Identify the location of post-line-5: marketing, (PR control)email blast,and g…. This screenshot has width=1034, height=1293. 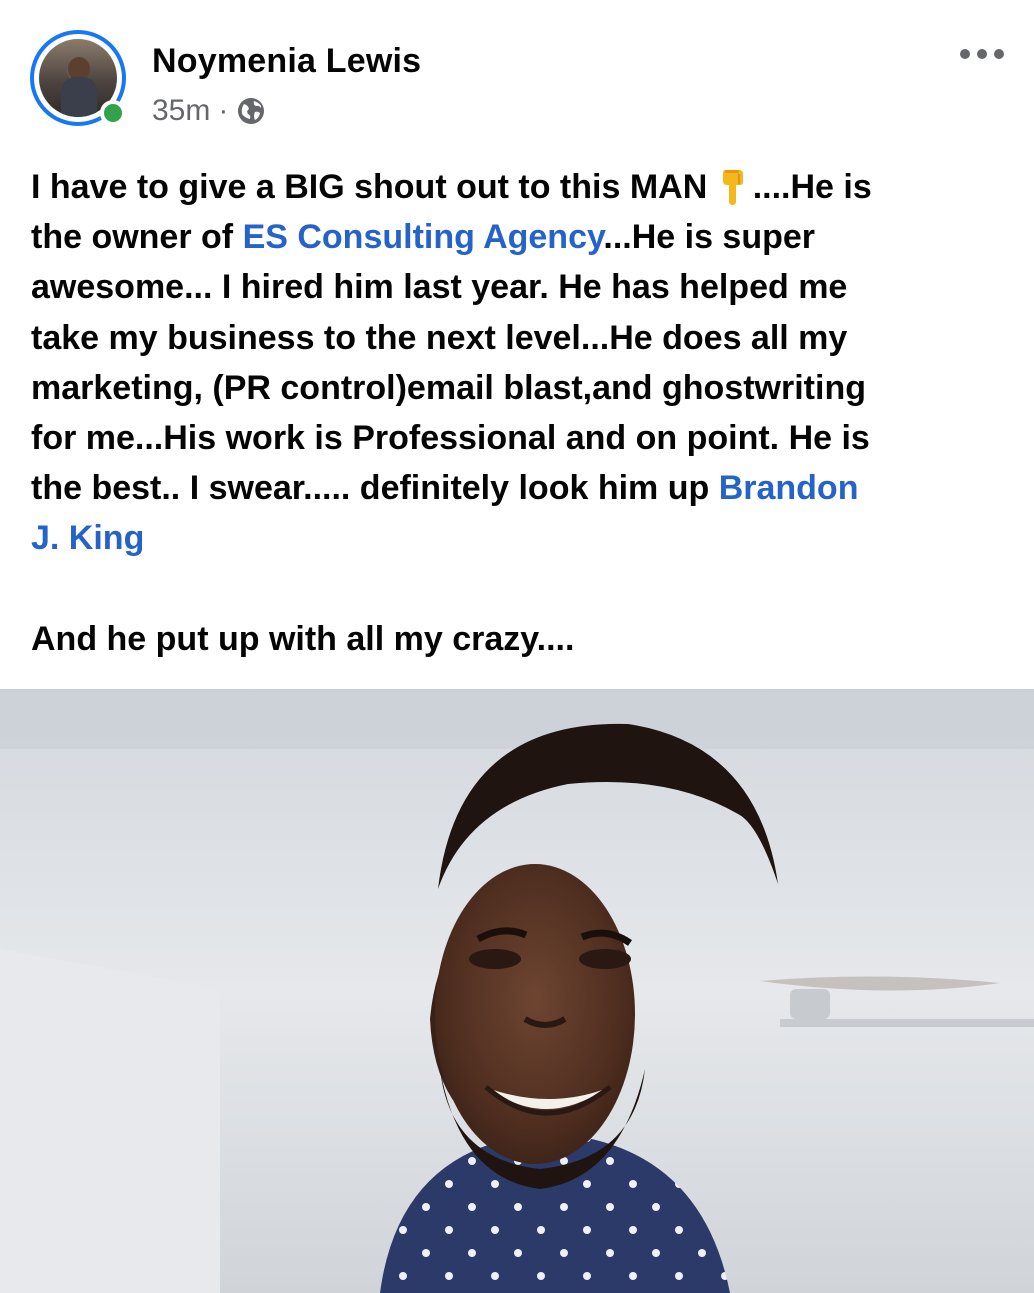
(448, 387).